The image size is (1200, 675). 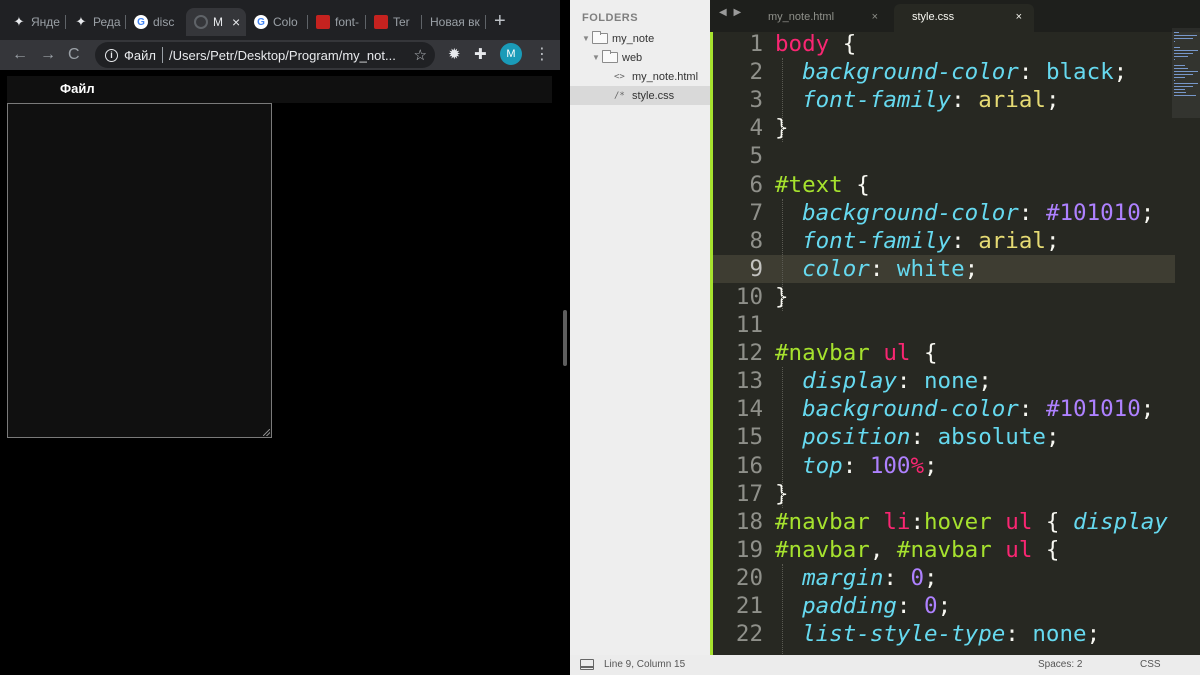 I want to click on browser-tab: ✦ Реда, so click(x=96, y=22).